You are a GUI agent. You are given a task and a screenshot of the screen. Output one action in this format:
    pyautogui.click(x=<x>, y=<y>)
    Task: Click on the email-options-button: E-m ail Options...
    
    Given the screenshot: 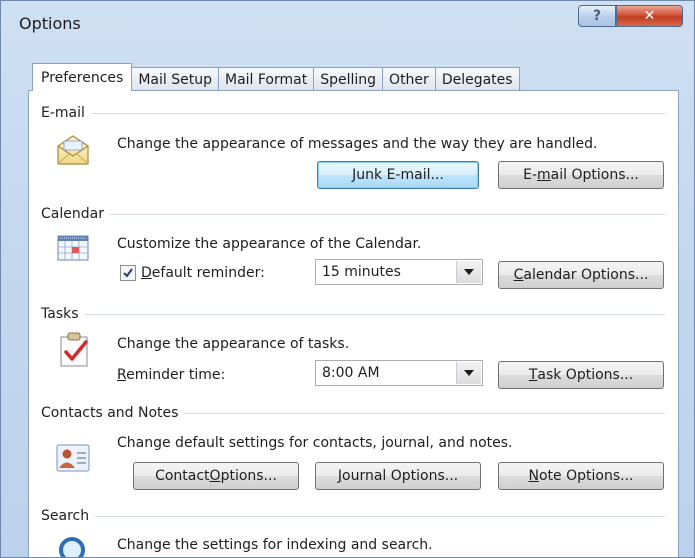 What is the action you would take?
    pyautogui.click(x=581, y=175)
    